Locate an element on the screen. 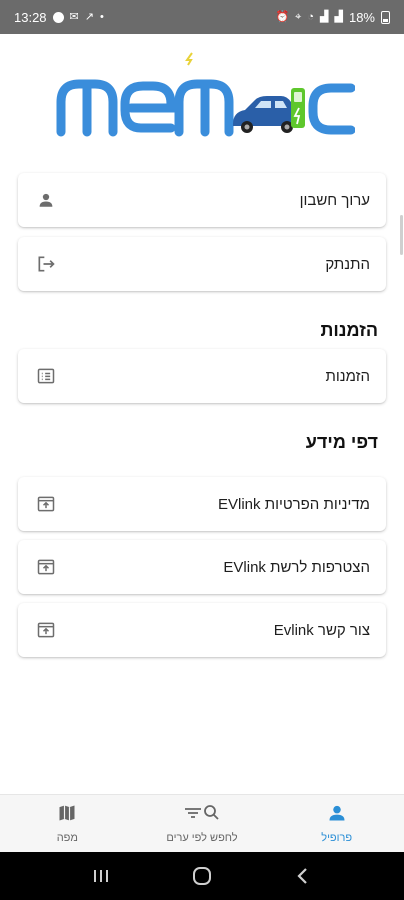 This screenshot has width=404, height=900. orders-item: הזמנות is located at coordinates (202, 376).